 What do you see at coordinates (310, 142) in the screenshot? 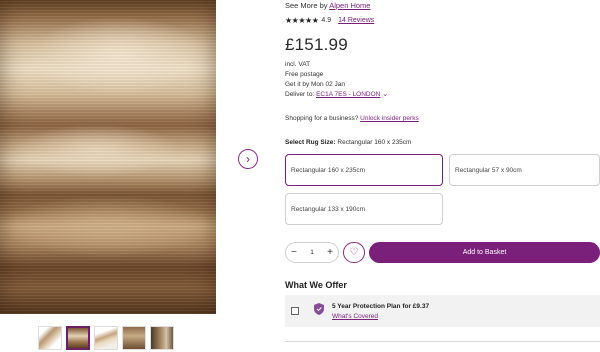
I see `size-label-title: Select Rug Size:` at bounding box center [310, 142].